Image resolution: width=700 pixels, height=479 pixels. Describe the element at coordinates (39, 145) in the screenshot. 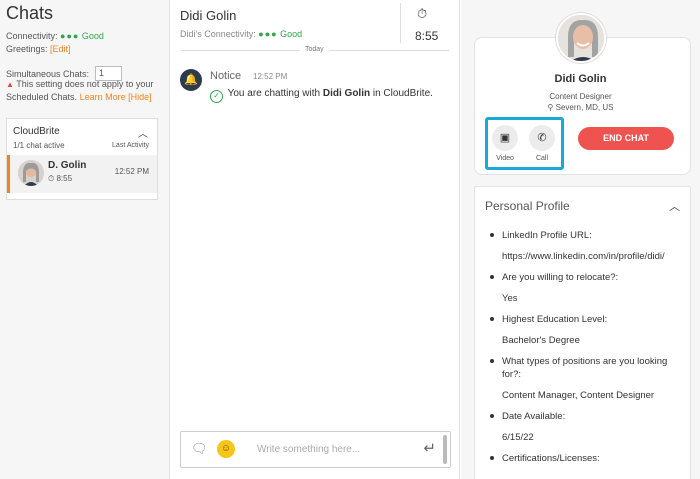

I see `chat-group-active-count: 1/1 chat active` at that location.